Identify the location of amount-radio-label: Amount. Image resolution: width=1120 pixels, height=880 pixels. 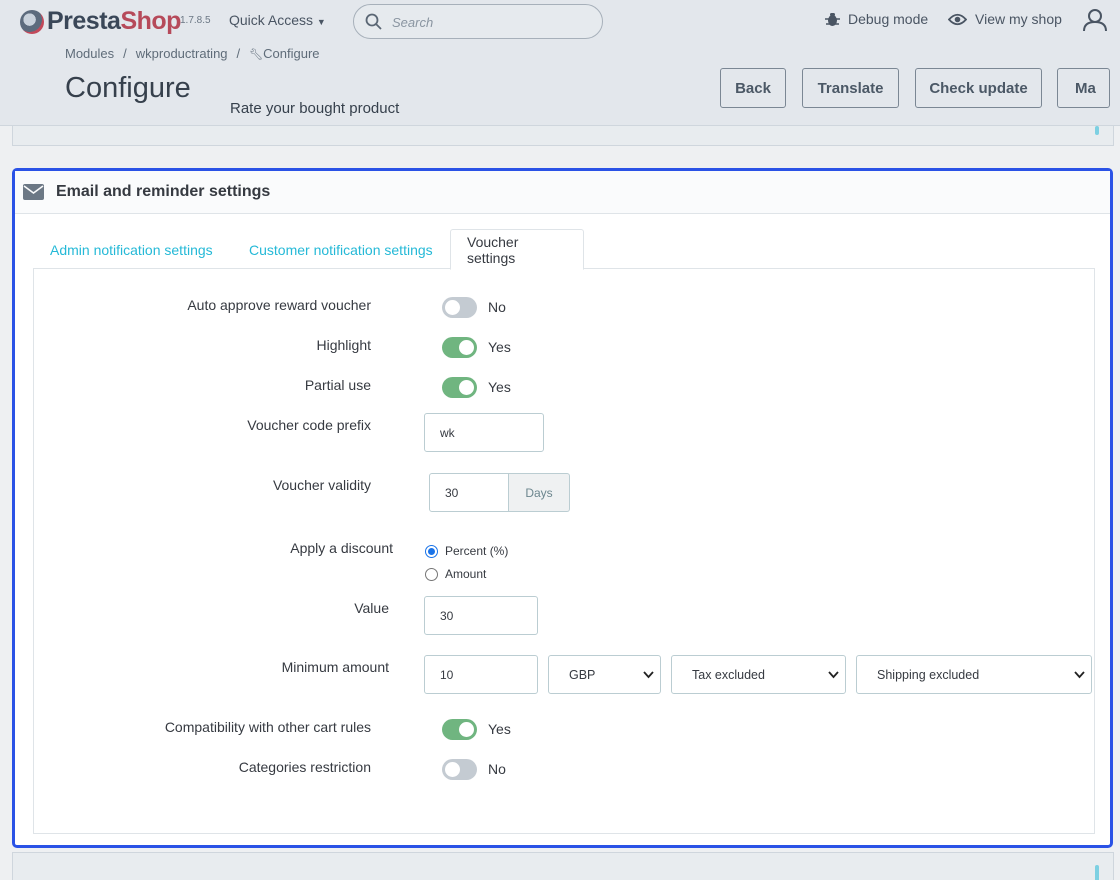
(466, 574).